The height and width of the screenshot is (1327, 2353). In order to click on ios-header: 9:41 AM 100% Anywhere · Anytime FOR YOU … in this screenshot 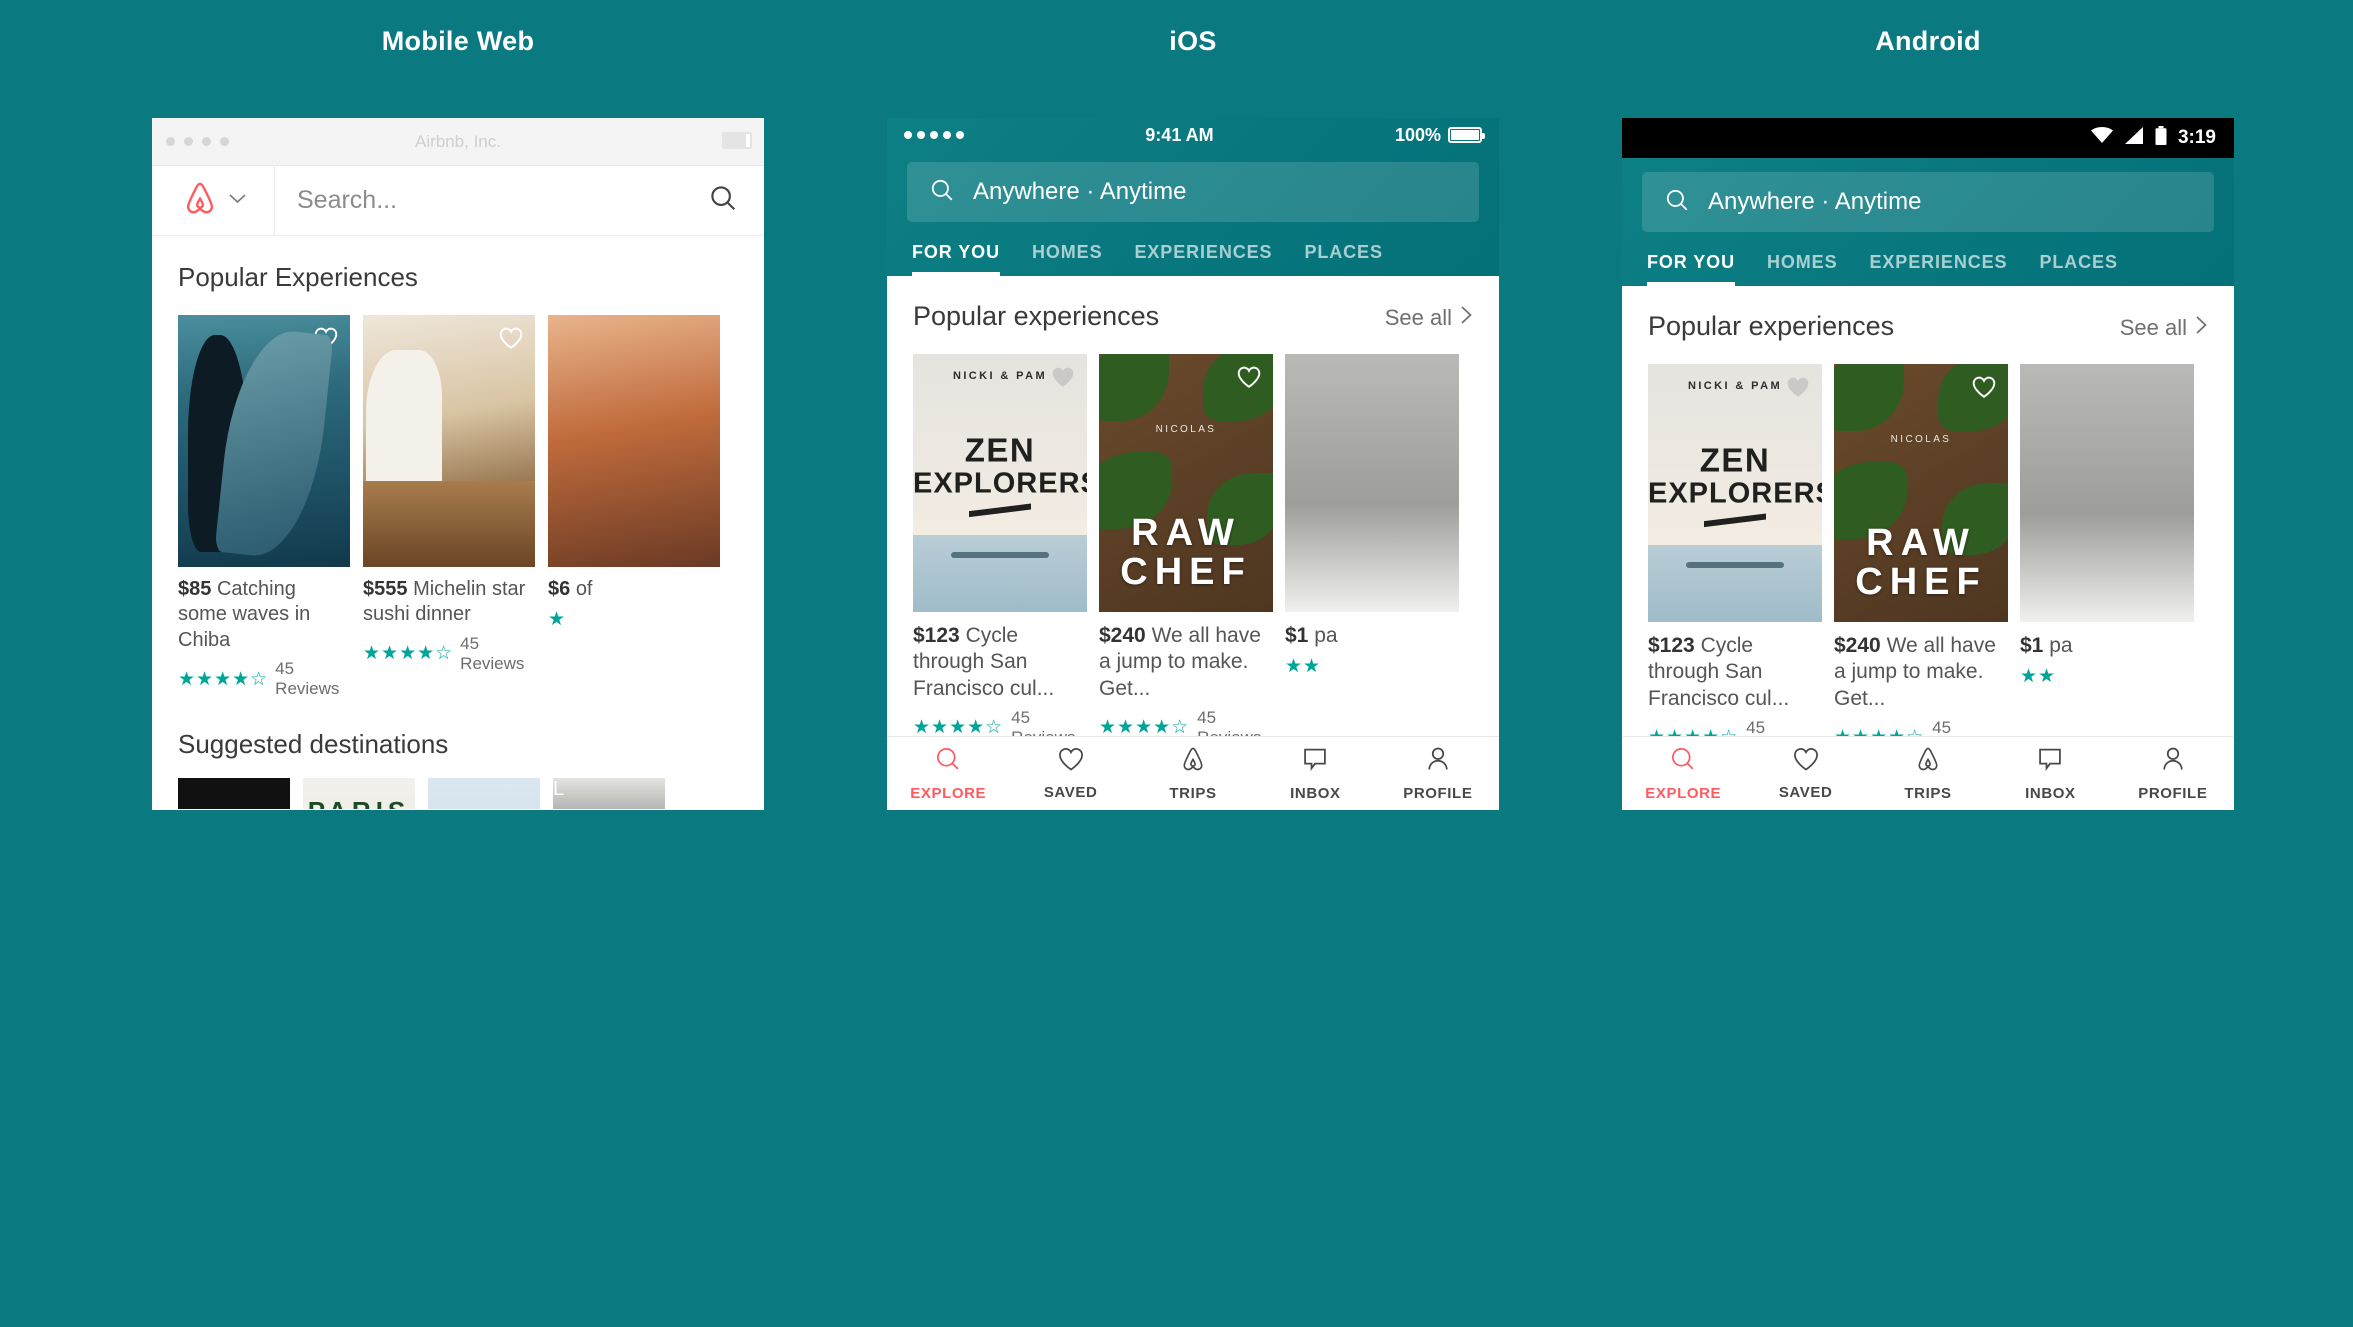, I will do `click(1193, 197)`.